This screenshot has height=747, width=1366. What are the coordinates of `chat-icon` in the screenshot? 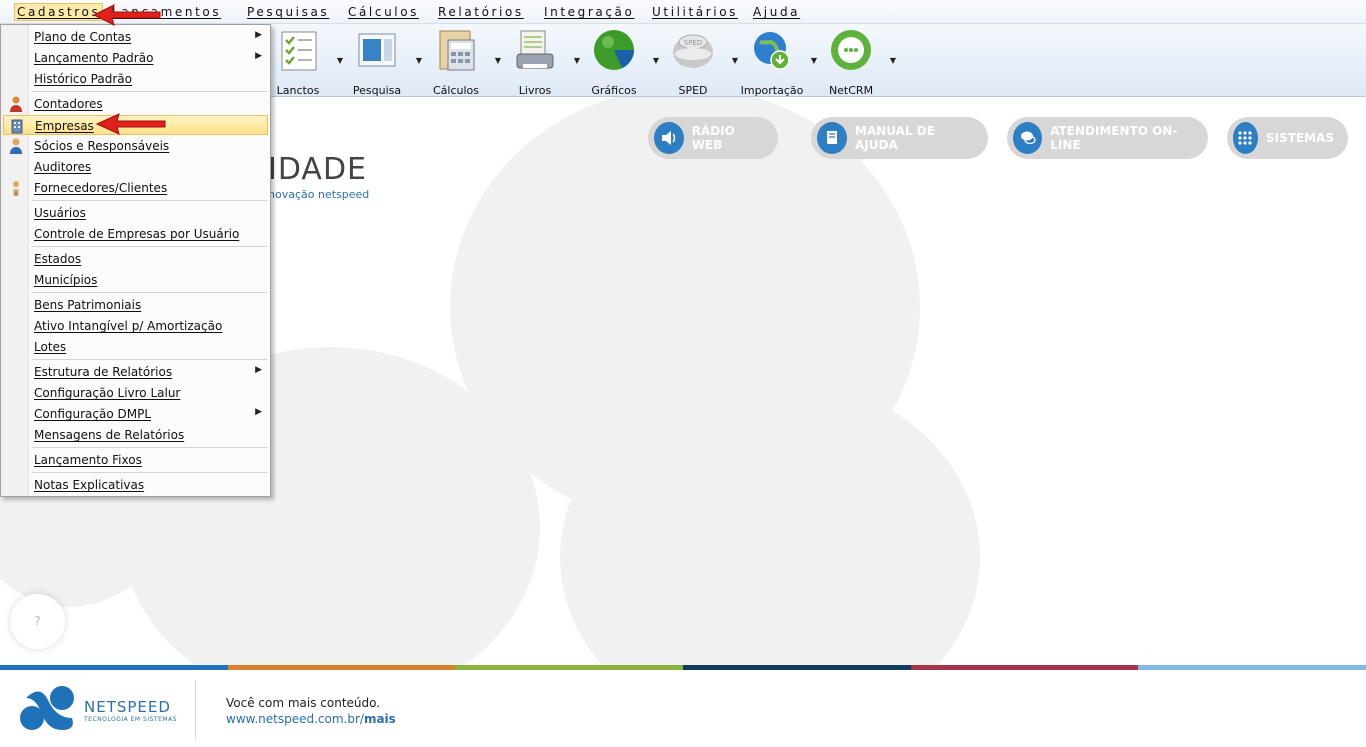 It's located at (1028, 138).